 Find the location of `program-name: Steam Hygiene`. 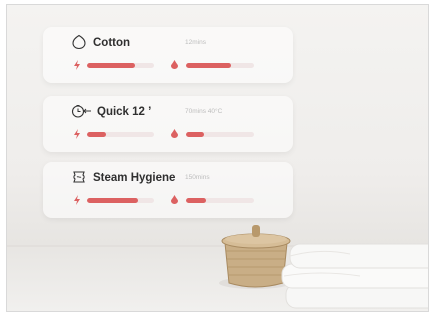

program-name: Steam Hygiene is located at coordinates (134, 178).